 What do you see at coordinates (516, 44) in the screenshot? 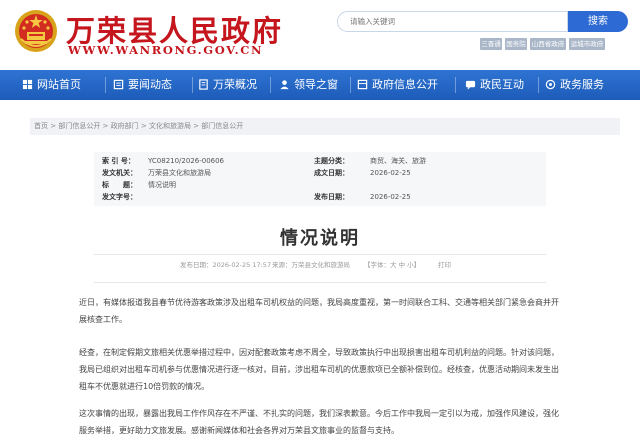
I see `hot-word-link: 国务院` at bounding box center [516, 44].